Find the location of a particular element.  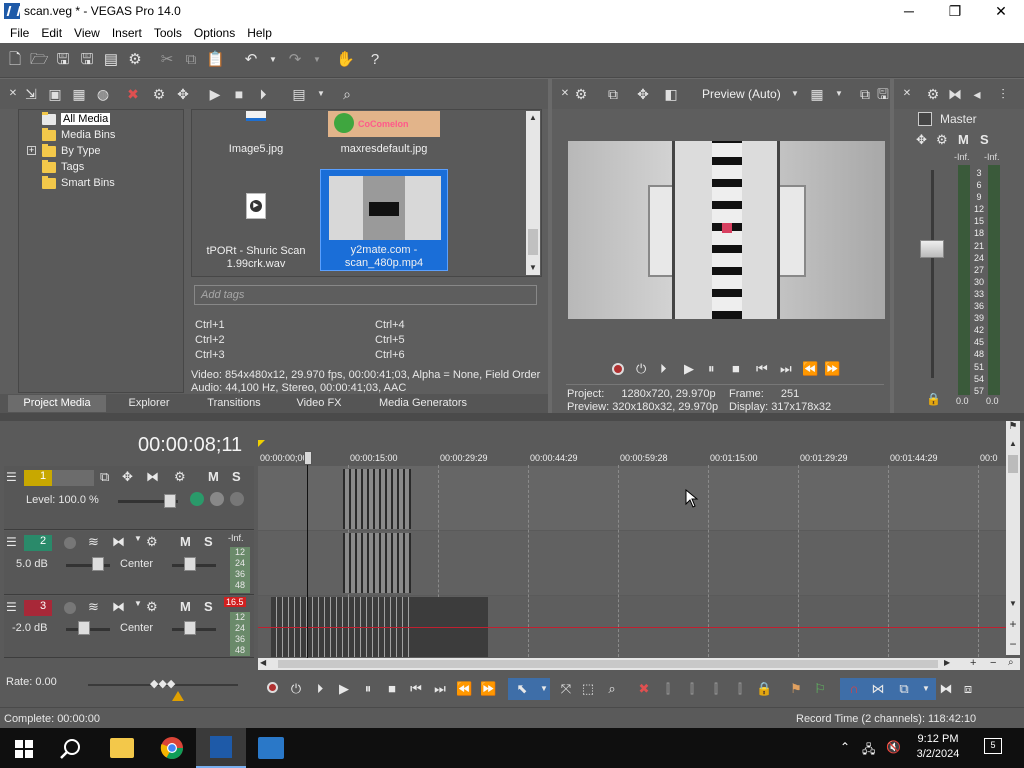

panel-splitter is located at coordinates (512, 417).